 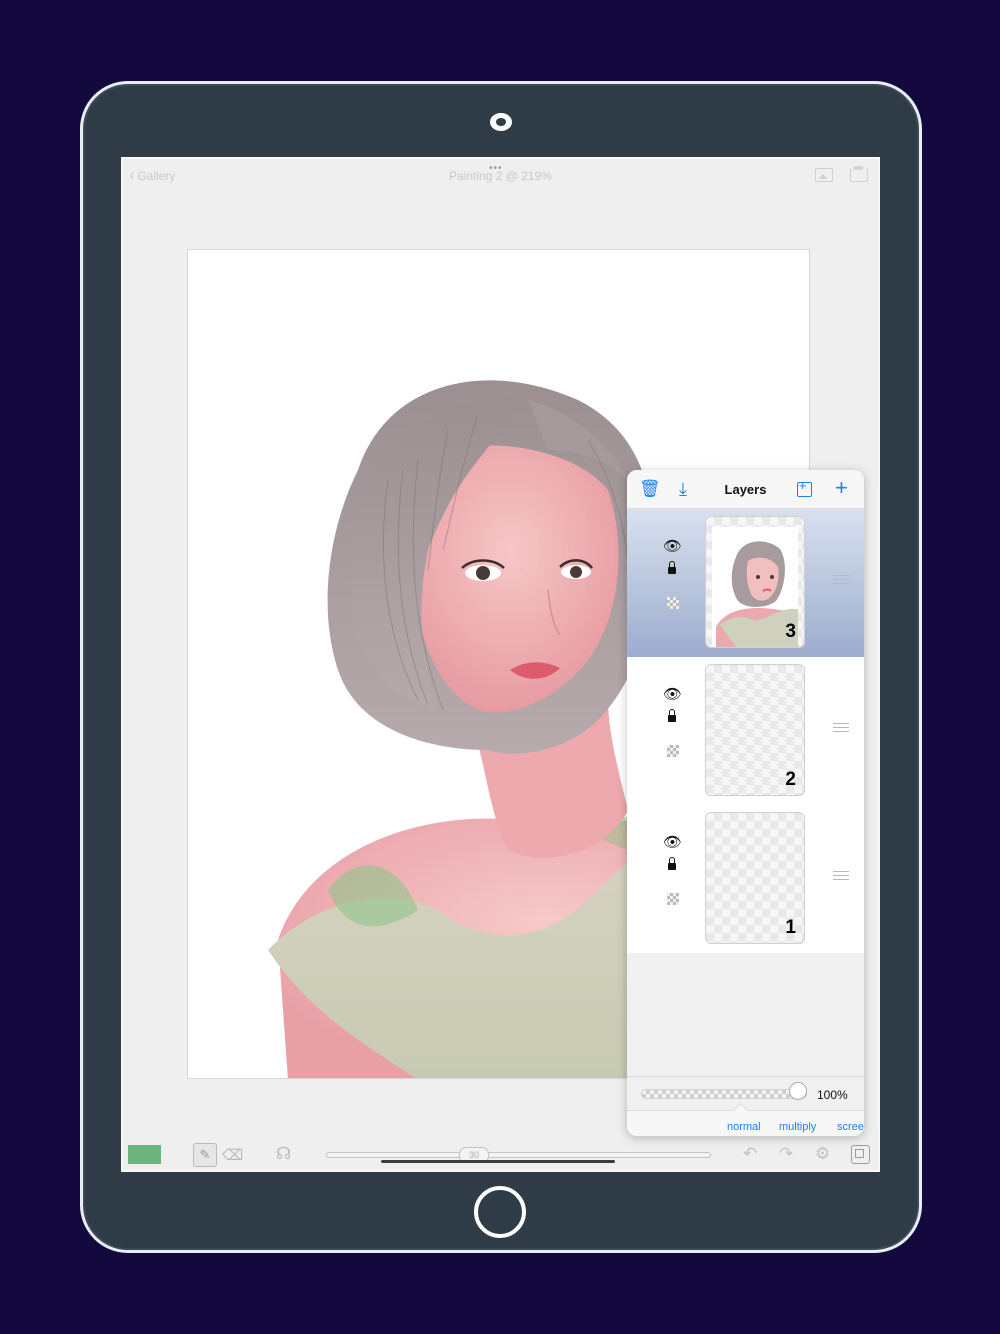 I want to click on layer-thumbnail: 3, so click(x=755, y=582).